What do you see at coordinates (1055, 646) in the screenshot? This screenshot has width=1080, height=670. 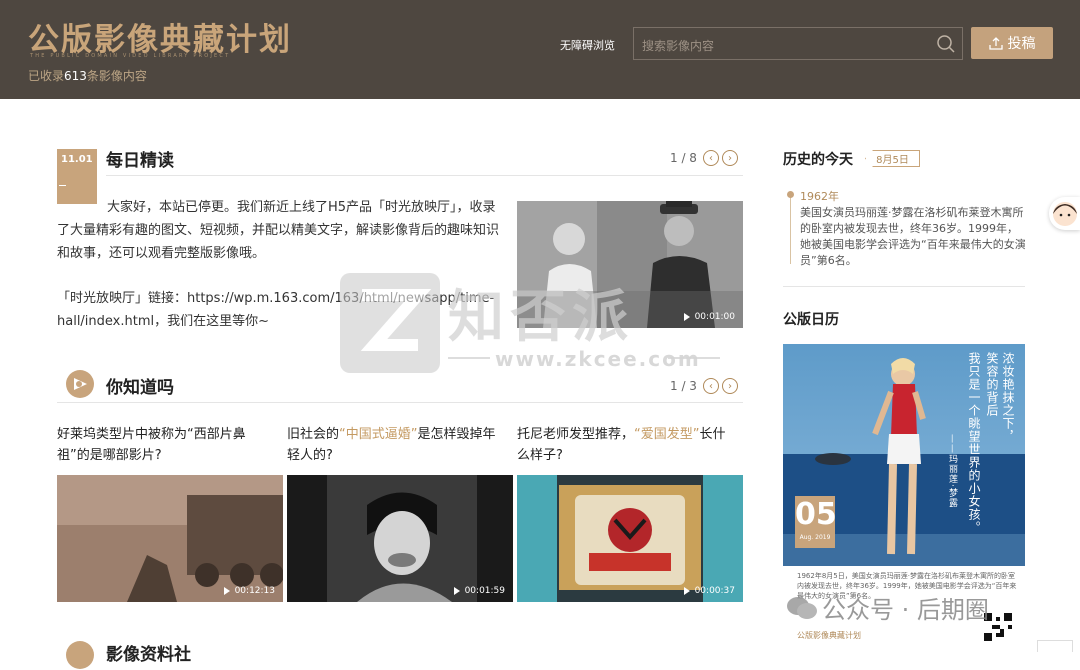 I see `back-to-top-button` at bounding box center [1055, 646].